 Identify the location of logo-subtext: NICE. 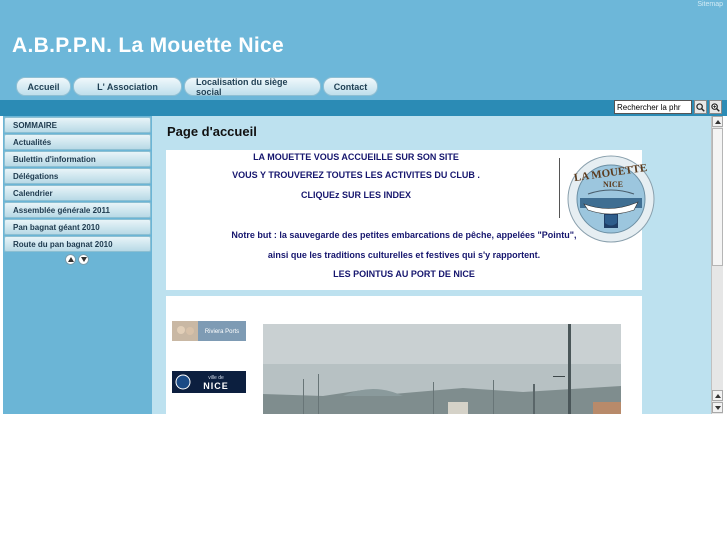
(613, 184).